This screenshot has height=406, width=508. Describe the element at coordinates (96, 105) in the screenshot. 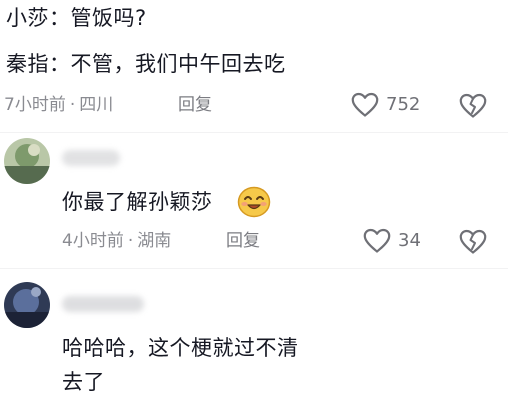

I see `comment-location: 四川` at that location.